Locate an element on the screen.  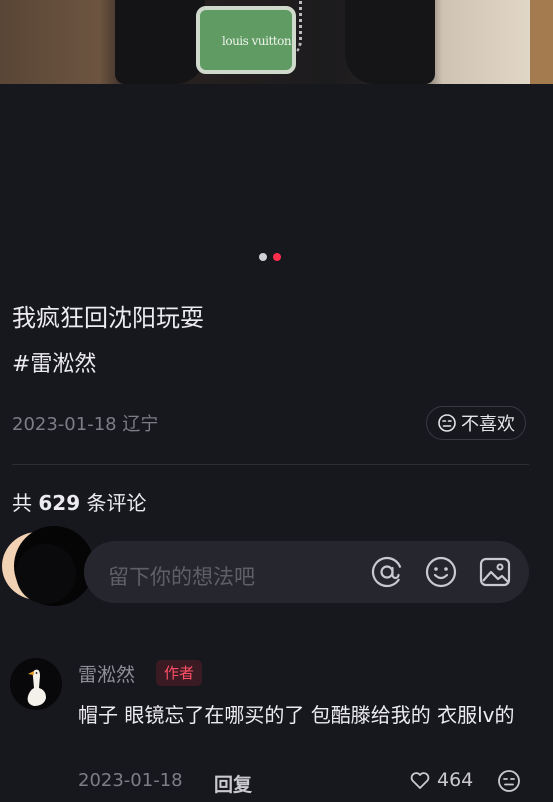
comment-author-name: 雷淞然 is located at coordinates (106, 673).